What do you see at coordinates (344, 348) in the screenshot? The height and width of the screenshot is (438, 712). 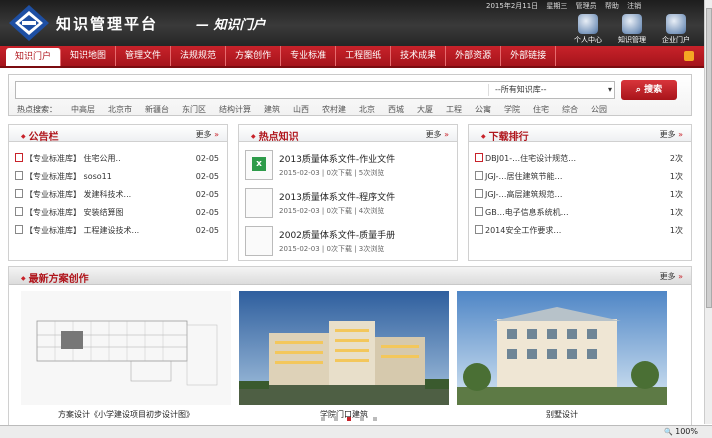 I see `night-building-image` at bounding box center [344, 348].